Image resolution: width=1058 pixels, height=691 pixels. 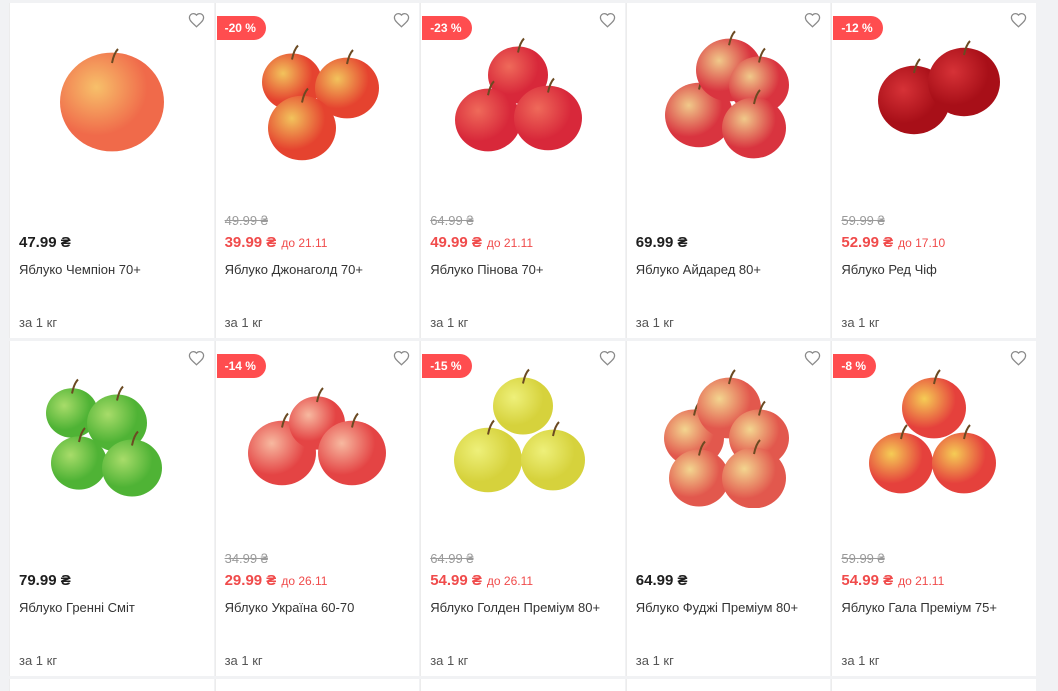 I want to click on price-row: 54.99 ₴ до 26.11, so click(x=481, y=580).